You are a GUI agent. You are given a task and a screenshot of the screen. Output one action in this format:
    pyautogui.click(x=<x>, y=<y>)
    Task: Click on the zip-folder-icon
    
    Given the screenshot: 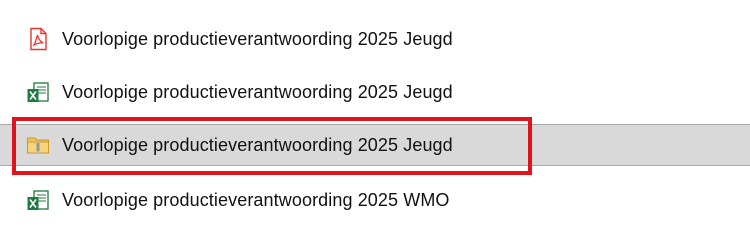 What is the action you would take?
    pyautogui.click(x=38, y=145)
    